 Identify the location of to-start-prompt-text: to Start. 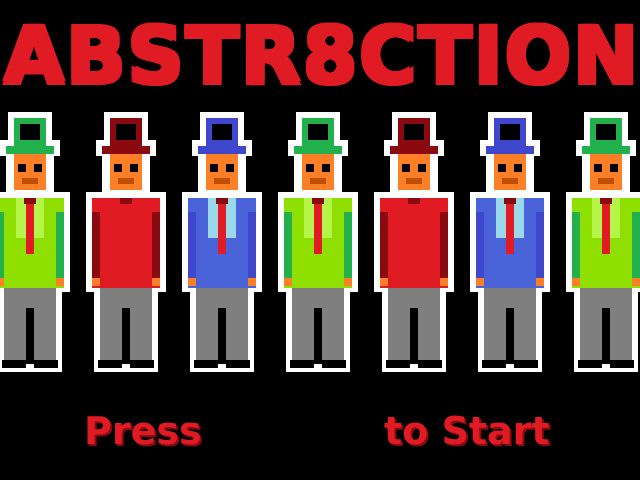
(467, 431).